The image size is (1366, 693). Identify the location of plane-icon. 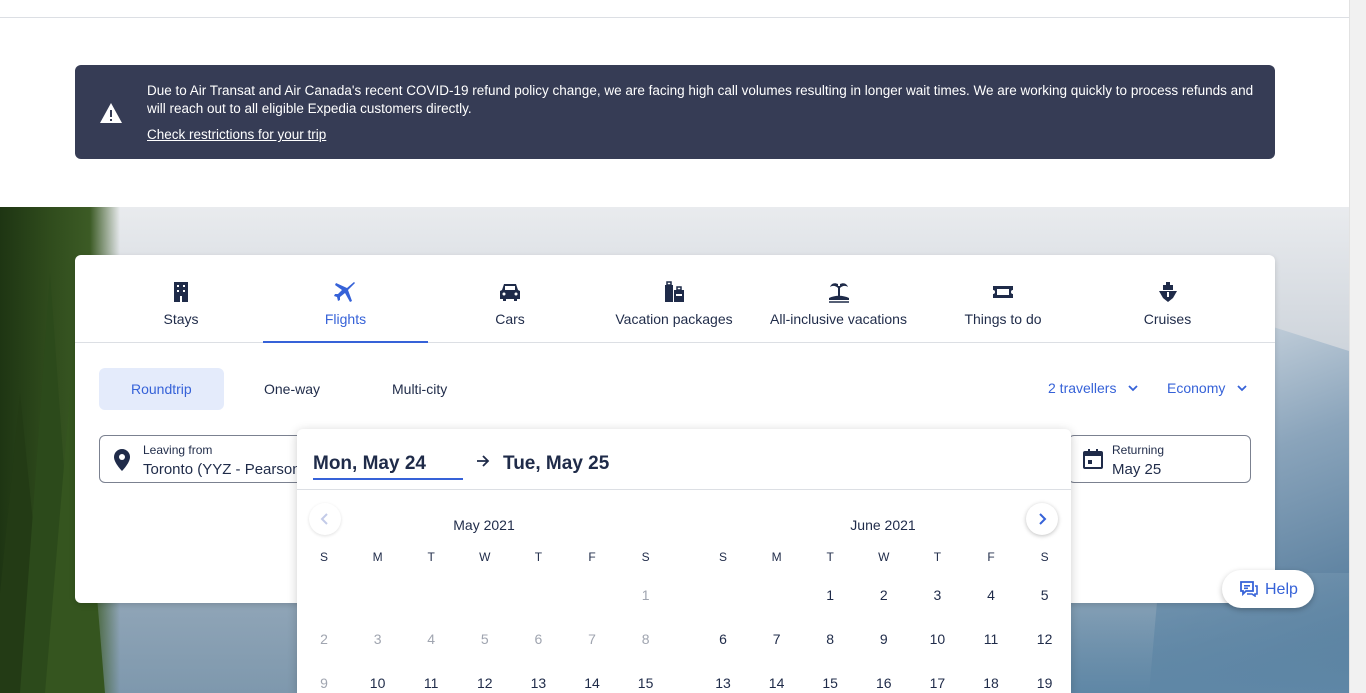
(344, 292).